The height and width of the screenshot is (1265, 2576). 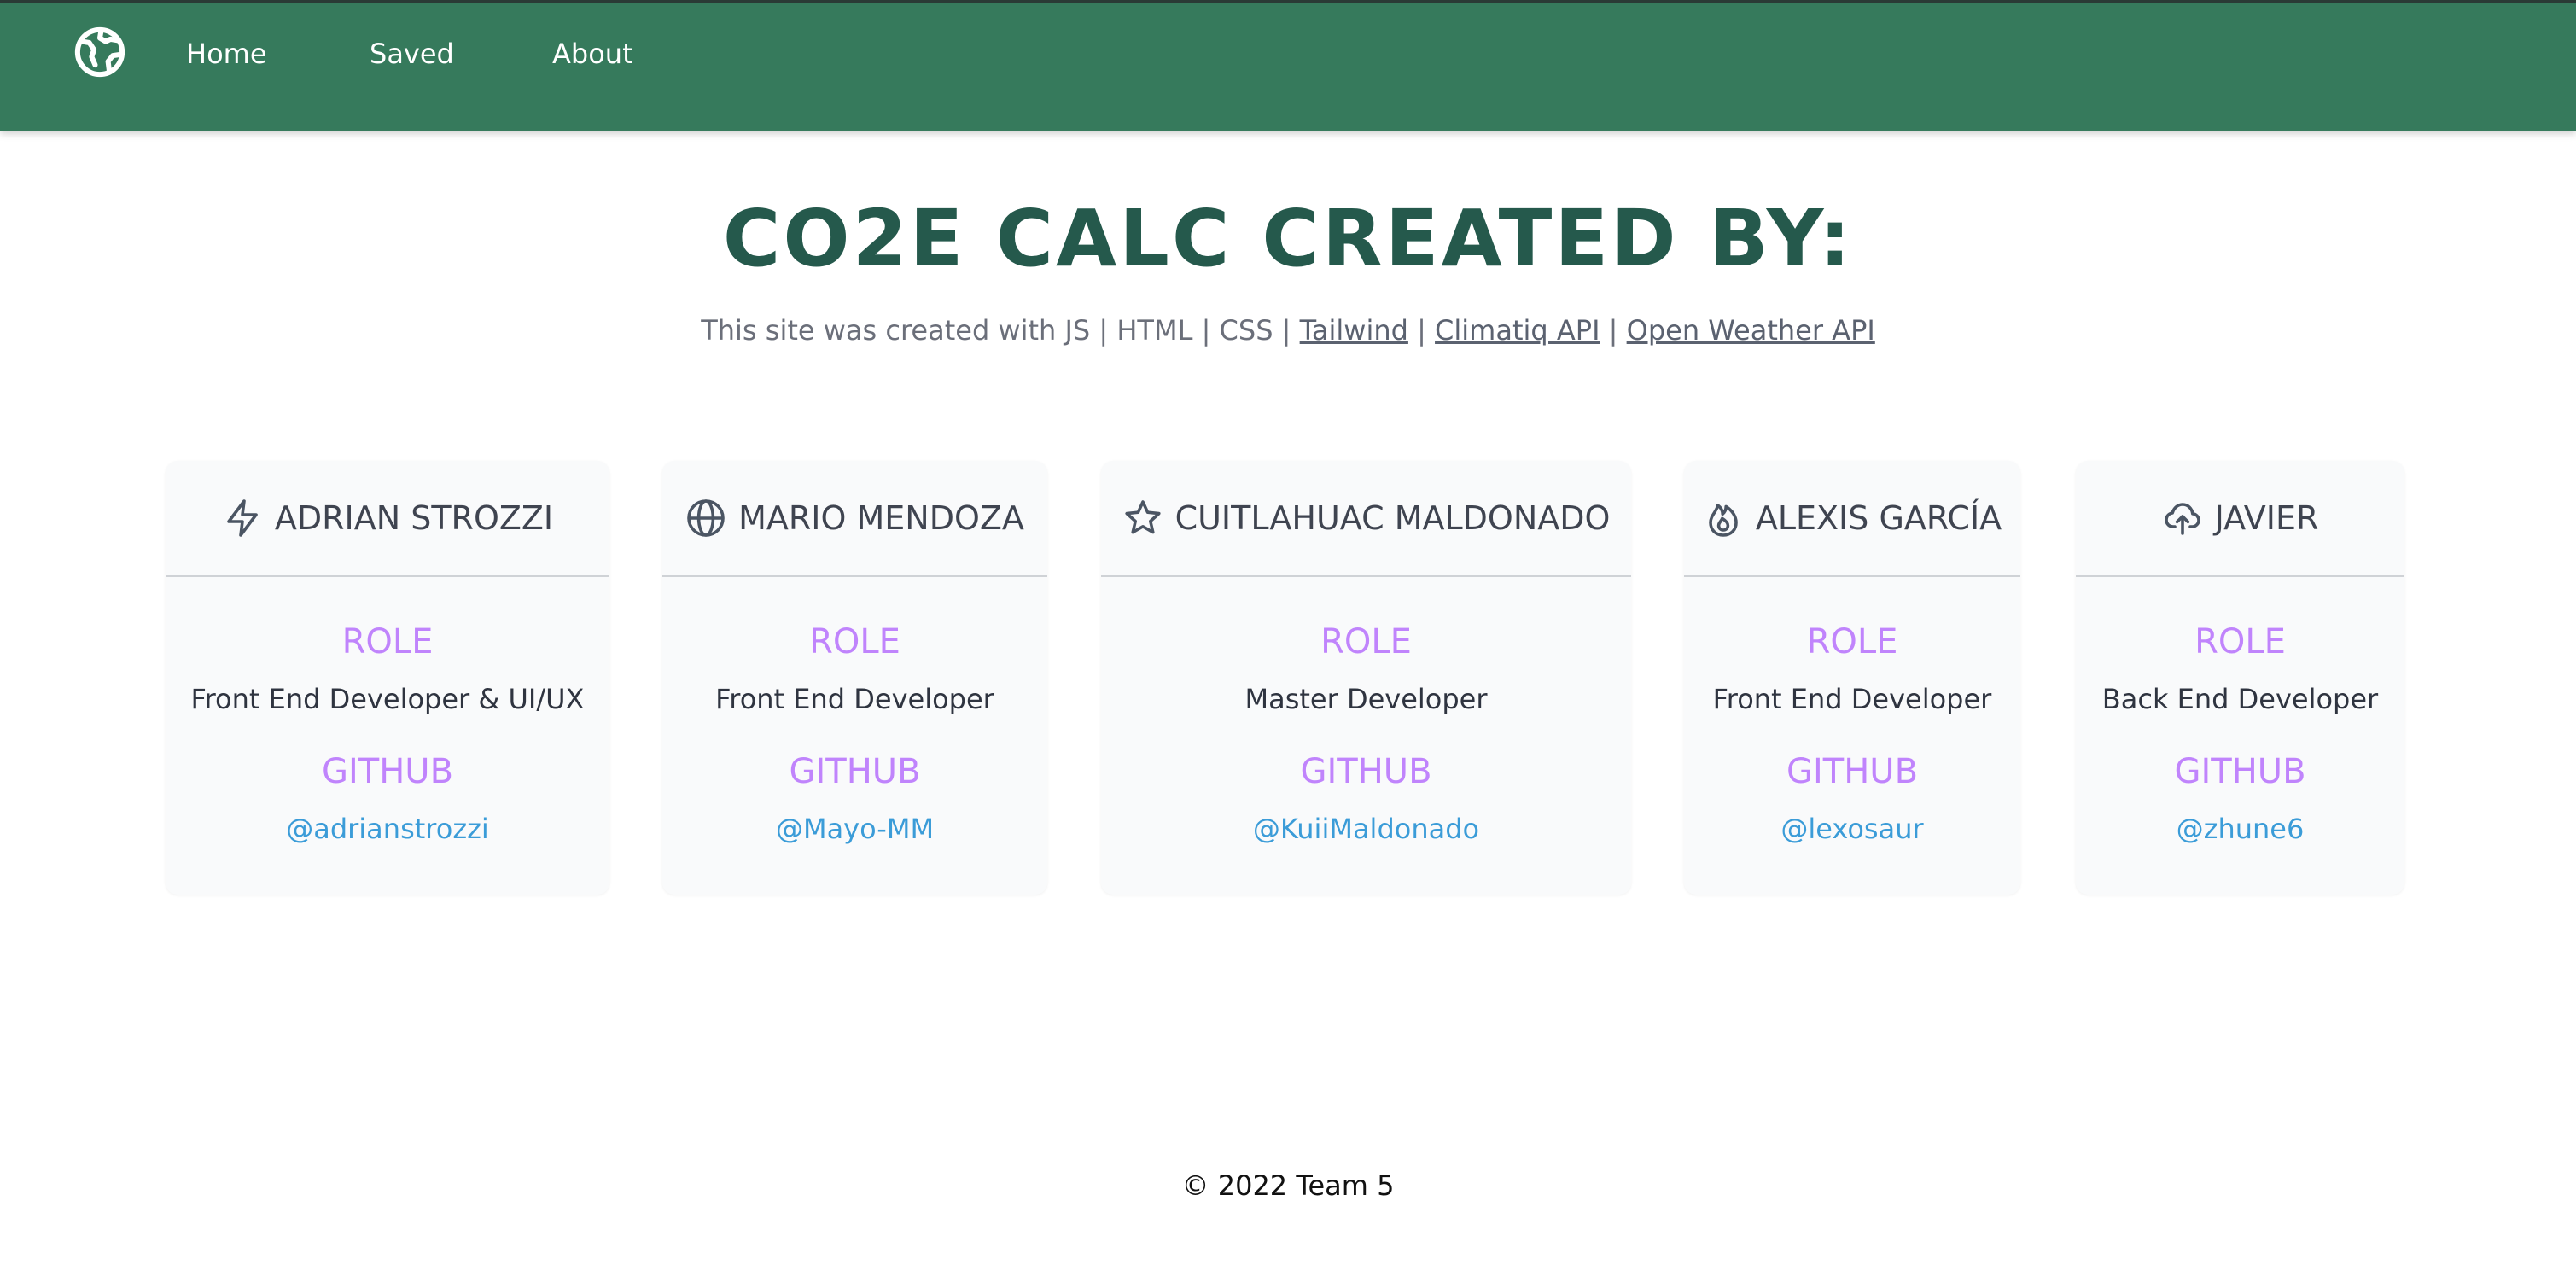 I want to click on top-navbar: Home Saved About, so click(x=1288, y=65).